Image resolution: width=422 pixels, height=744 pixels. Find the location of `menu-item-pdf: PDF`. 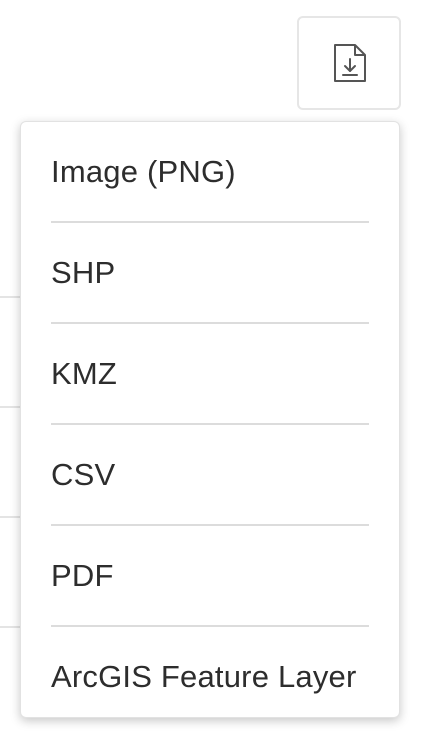

menu-item-pdf: PDF is located at coordinates (210, 576).